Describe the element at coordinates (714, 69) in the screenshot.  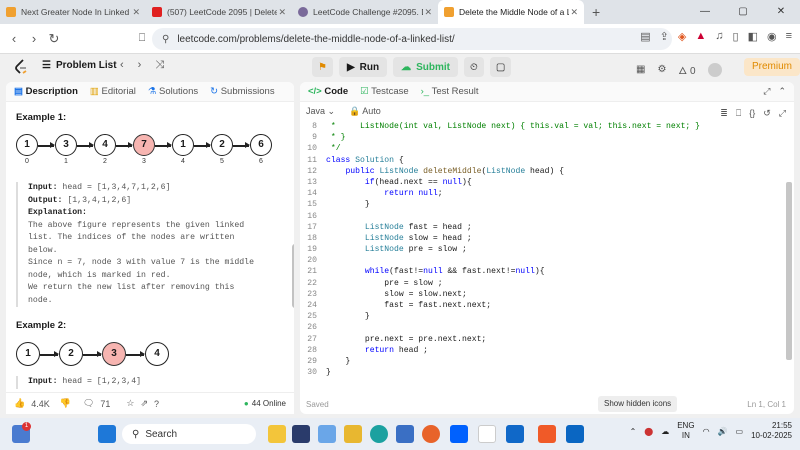
I see `avatar` at that location.